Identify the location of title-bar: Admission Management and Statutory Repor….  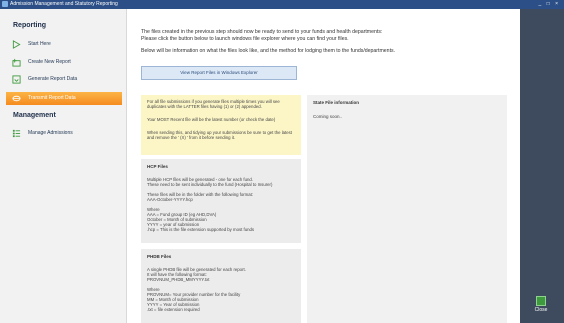
(282, 4).